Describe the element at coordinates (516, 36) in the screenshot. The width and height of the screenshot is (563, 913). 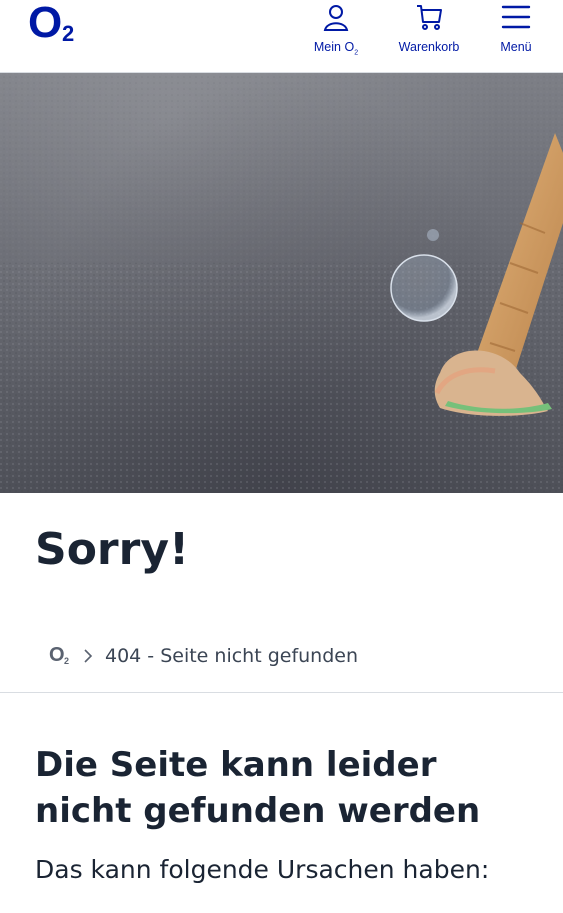
I see `nav-menu: Menü` at that location.